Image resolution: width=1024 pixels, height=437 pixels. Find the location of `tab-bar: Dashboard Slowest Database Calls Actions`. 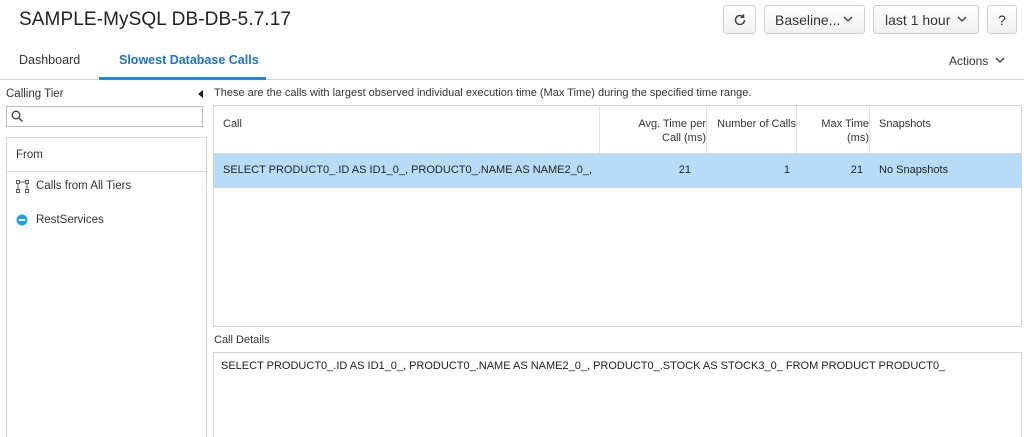

tab-bar: Dashboard Slowest Database Calls Actions is located at coordinates (512, 60).